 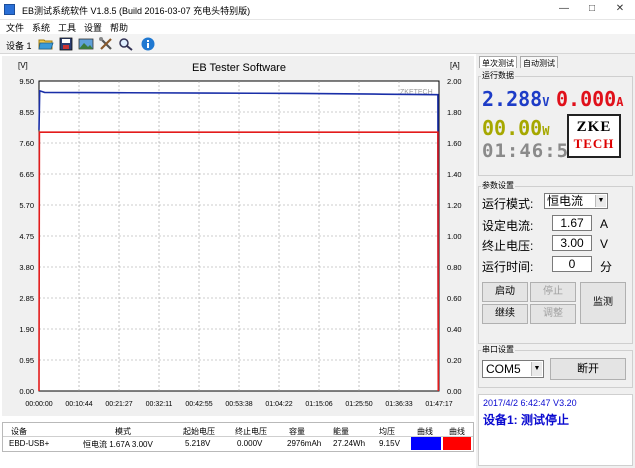 I want to click on menu-file: 文件, so click(x=15, y=27).